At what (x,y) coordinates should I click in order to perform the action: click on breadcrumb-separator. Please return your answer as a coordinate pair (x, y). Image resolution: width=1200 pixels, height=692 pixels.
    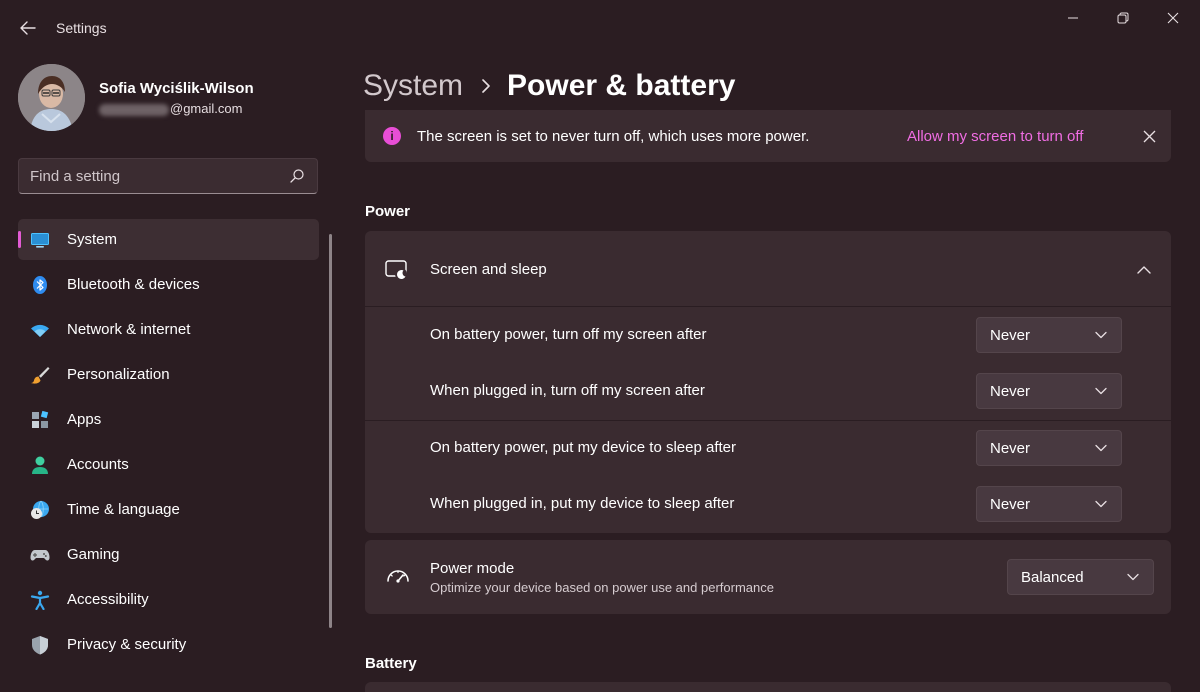
    Looking at the image, I should click on (486, 86).